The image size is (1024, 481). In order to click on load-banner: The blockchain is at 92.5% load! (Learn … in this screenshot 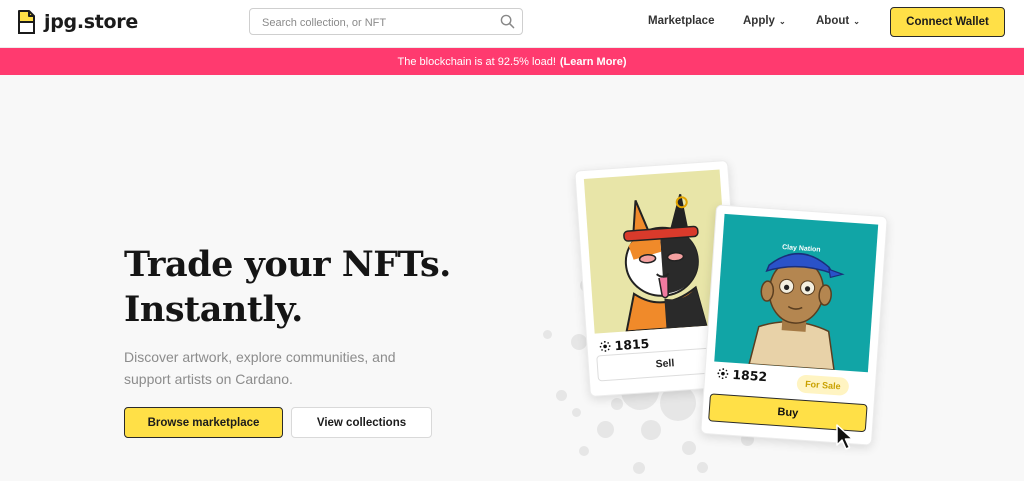, I will do `click(512, 61)`.